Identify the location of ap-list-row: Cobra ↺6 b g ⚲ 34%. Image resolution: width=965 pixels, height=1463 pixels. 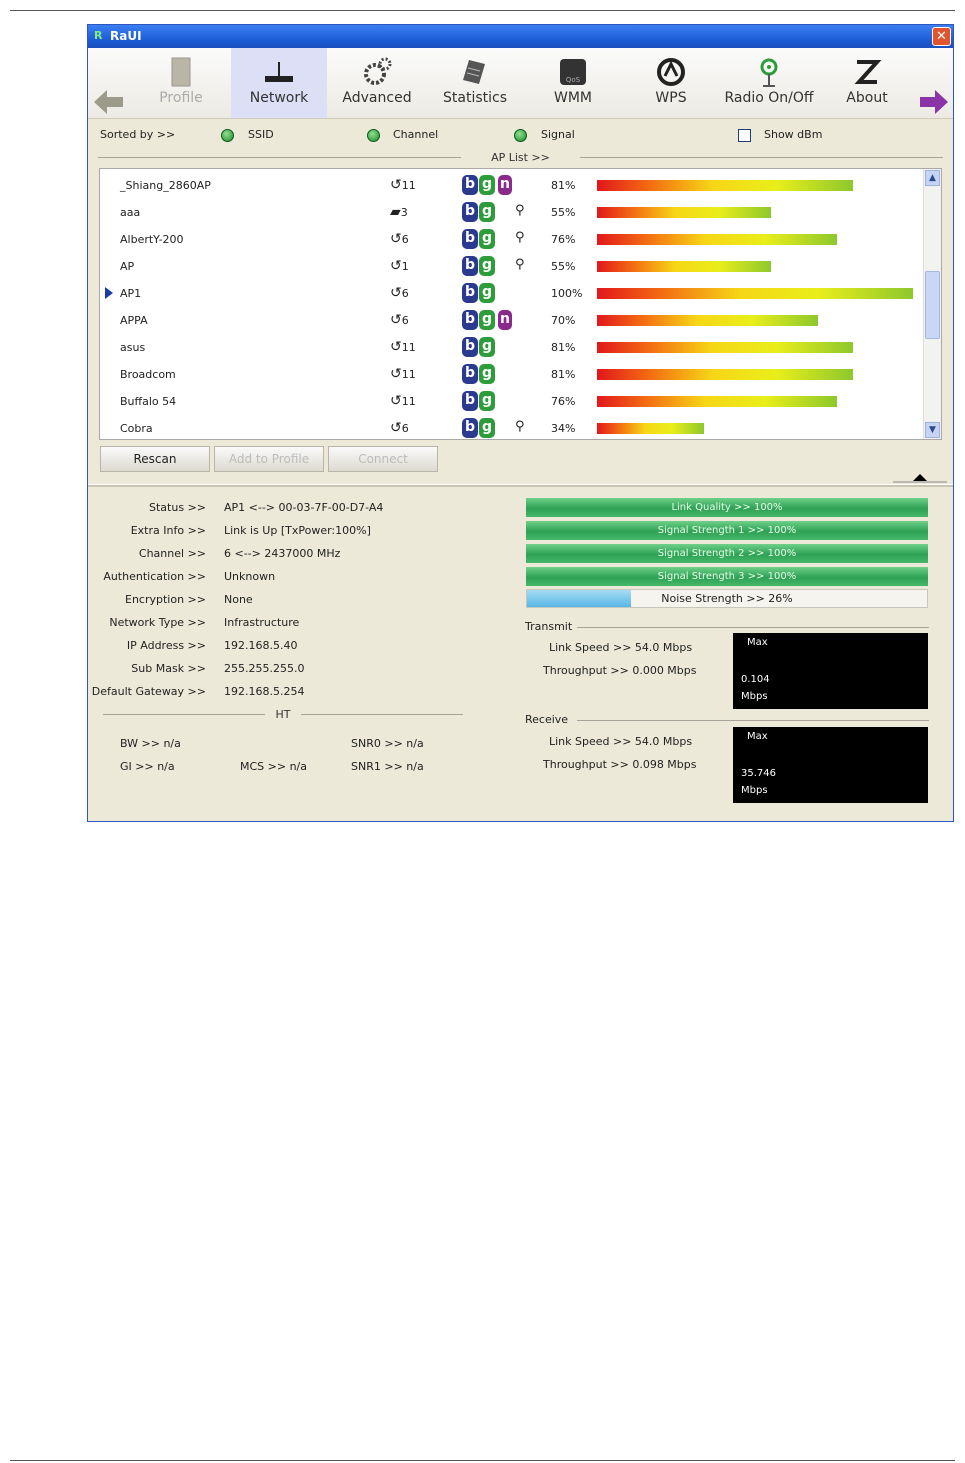
(512, 428).